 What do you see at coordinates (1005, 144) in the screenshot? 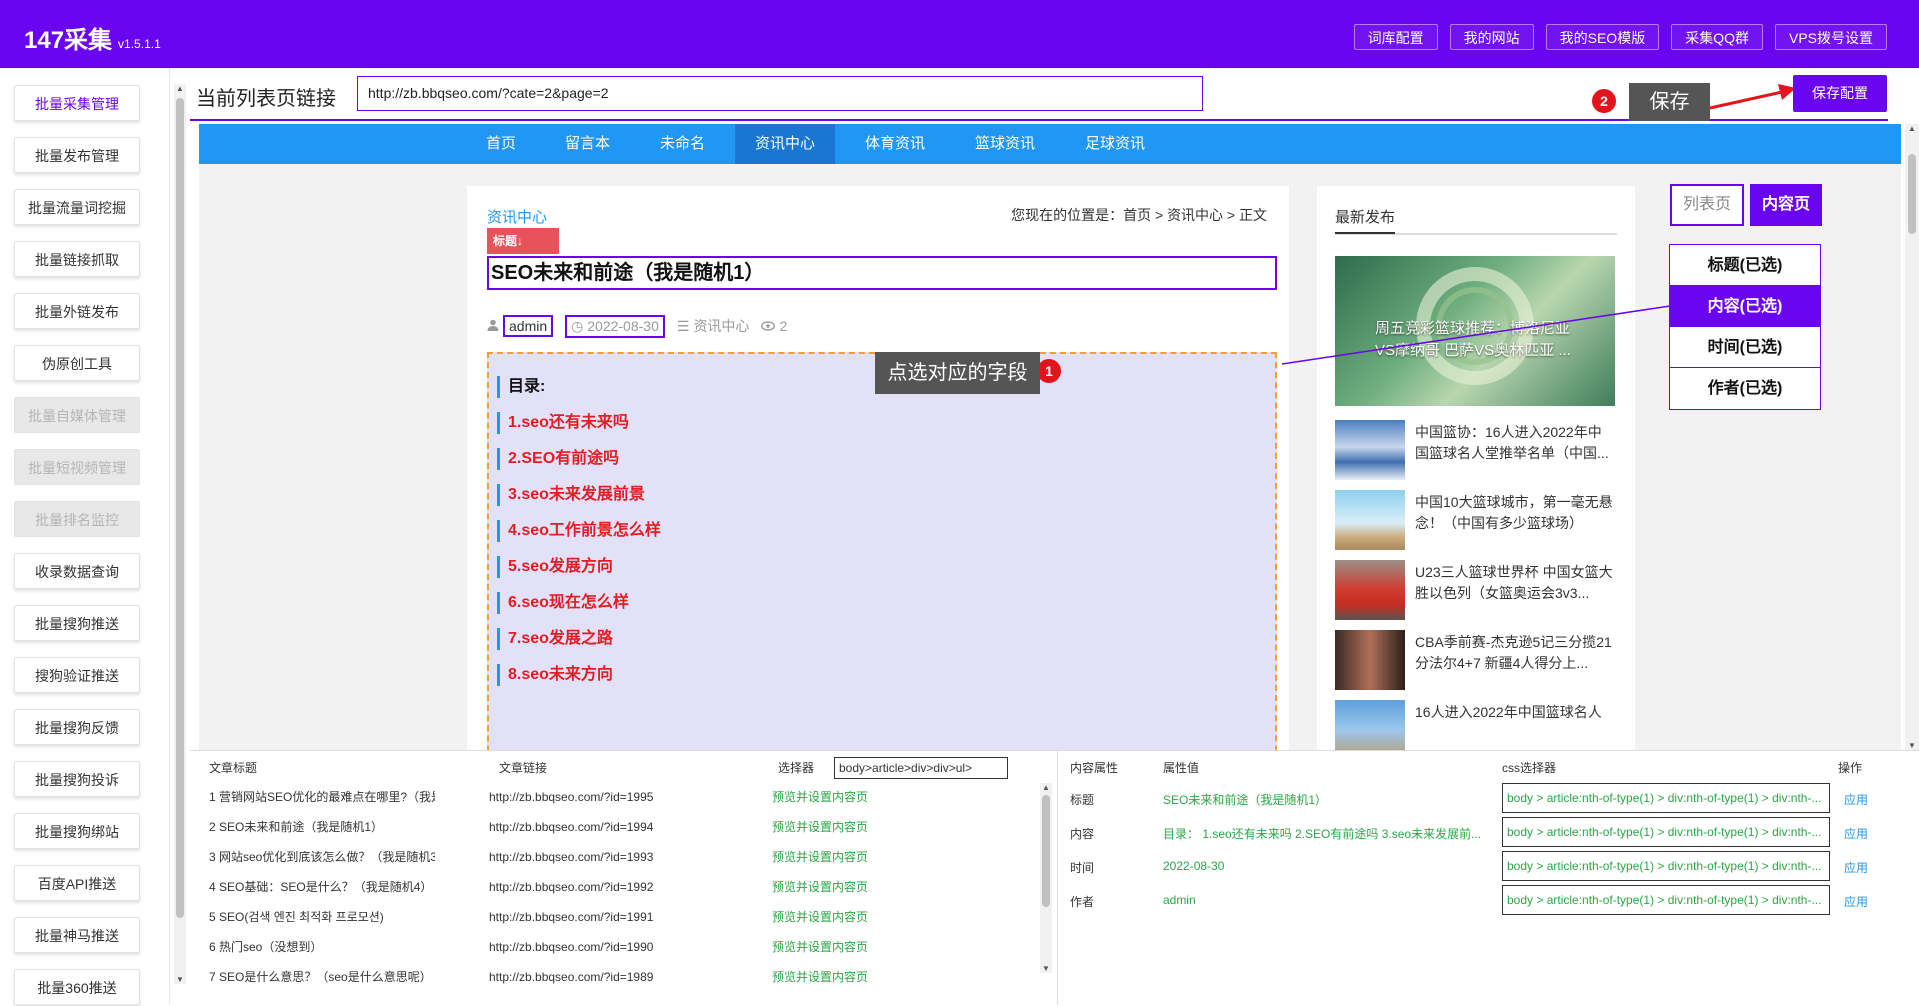
I see `site-nav-basketball: 篮球资讯` at bounding box center [1005, 144].